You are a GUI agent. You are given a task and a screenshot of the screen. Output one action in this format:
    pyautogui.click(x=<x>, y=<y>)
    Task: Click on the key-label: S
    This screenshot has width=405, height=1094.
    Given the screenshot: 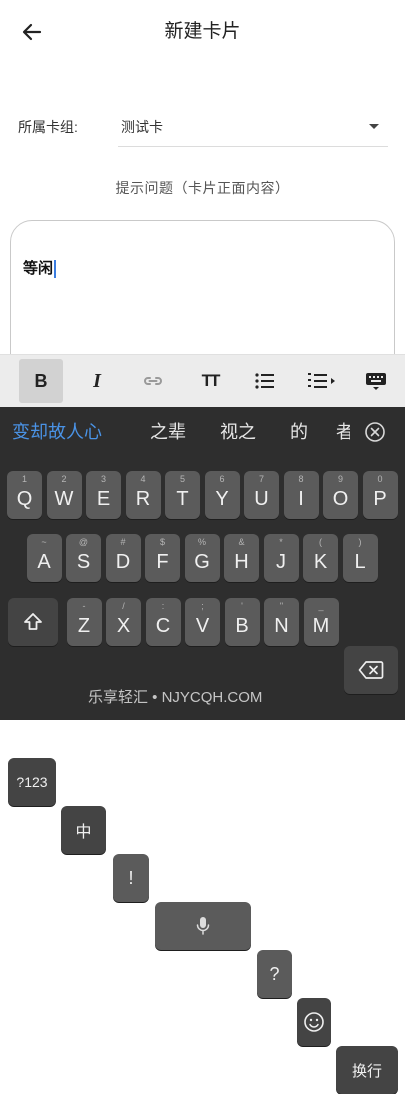 What is the action you would take?
    pyautogui.click(x=83, y=562)
    